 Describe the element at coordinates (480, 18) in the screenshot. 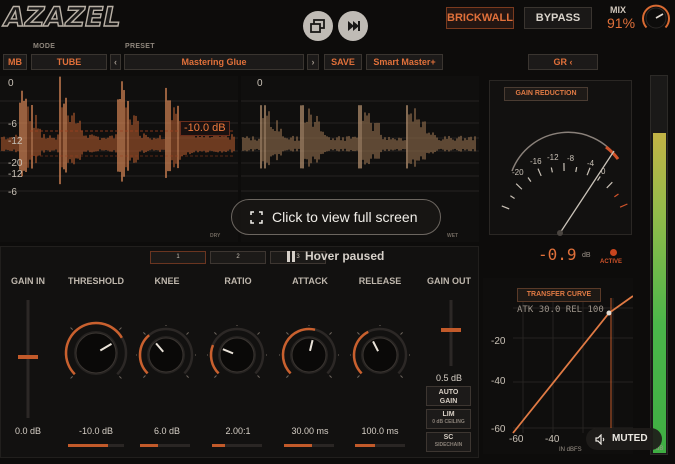

I see `brickwall-button: BRICKWALL` at that location.